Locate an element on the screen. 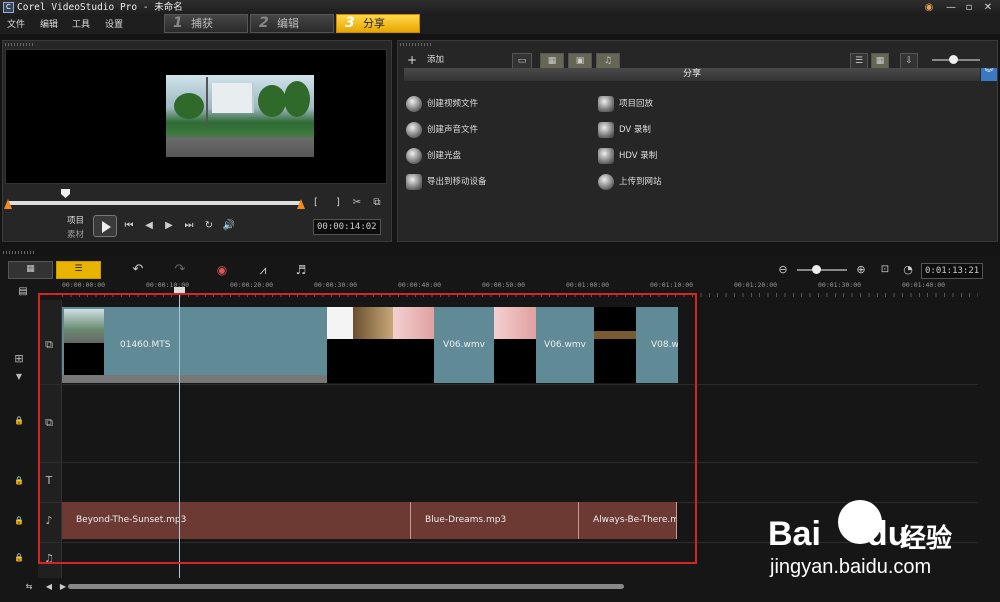  watermark-url: jingyan.baidu.com is located at coordinates (851, 567).